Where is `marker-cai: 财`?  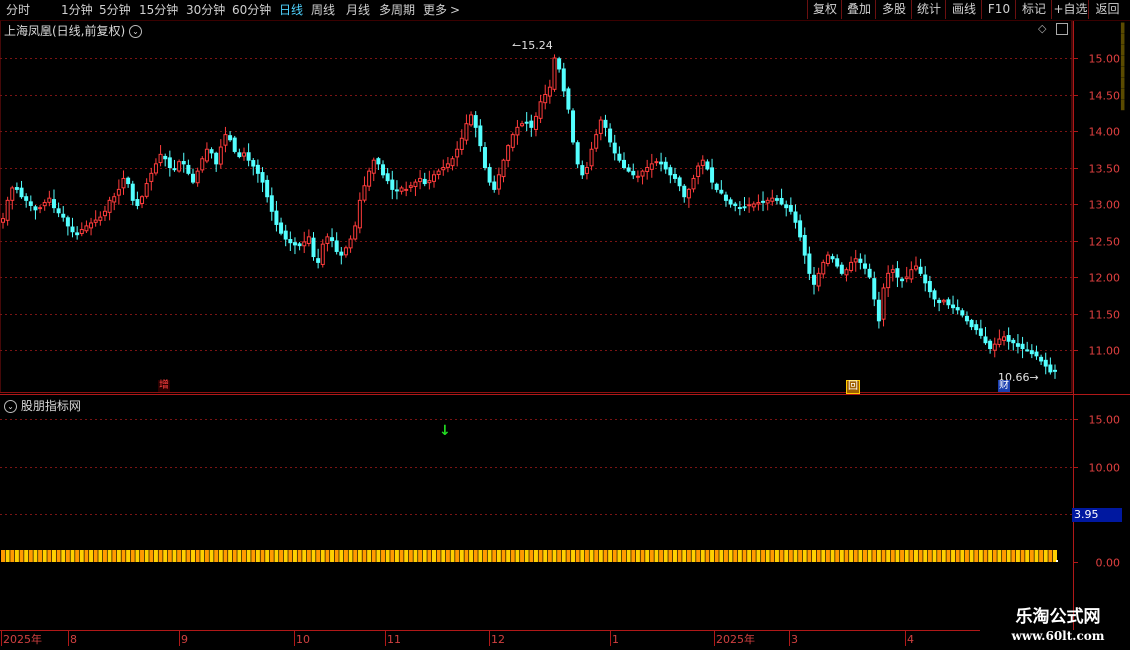 marker-cai: 财 is located at coordinates (1004, 386).